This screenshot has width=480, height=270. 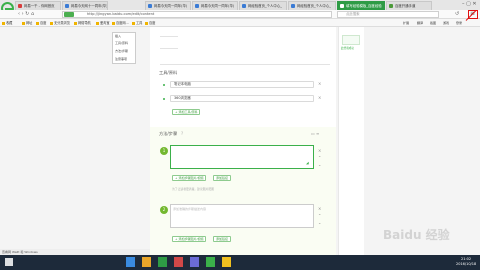 What do you see at coordinates (168, 5) in the screenshot?
I see `tab-3: 网易今天同一同年(华)` at bounding box center [168, 5].